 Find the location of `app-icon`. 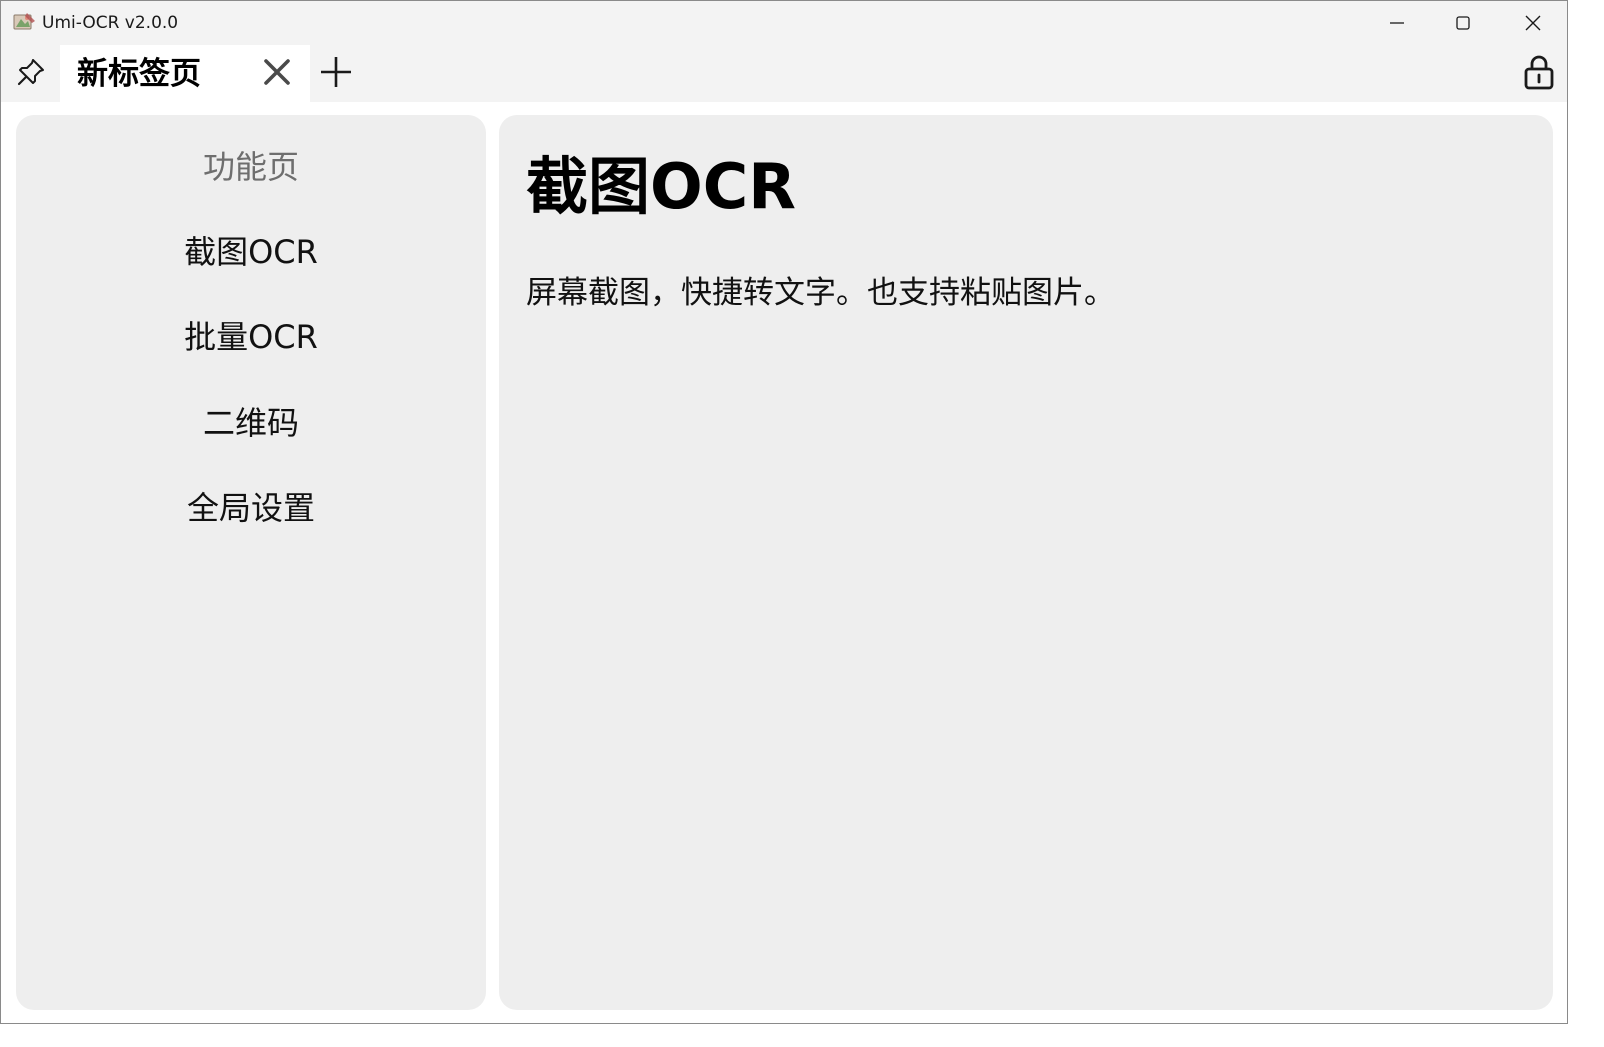

app-icon is located at coordinates (25, 22).